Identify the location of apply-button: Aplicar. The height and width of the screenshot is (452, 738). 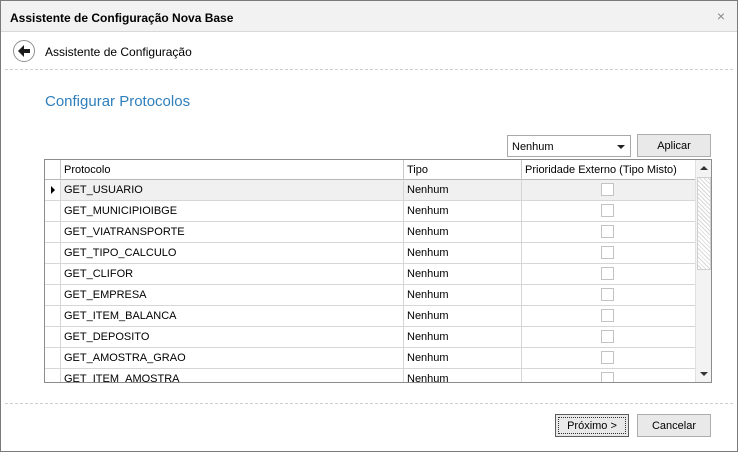
(674, 145).